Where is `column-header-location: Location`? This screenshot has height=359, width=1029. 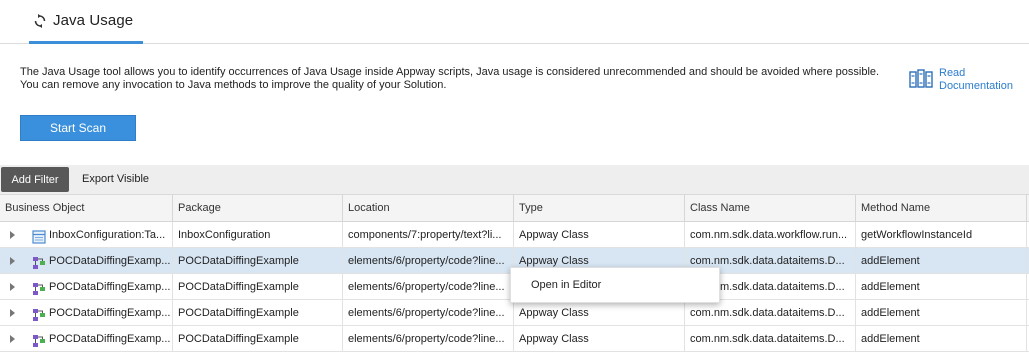 column-header-location: Location is located at coordinates (428, 208).